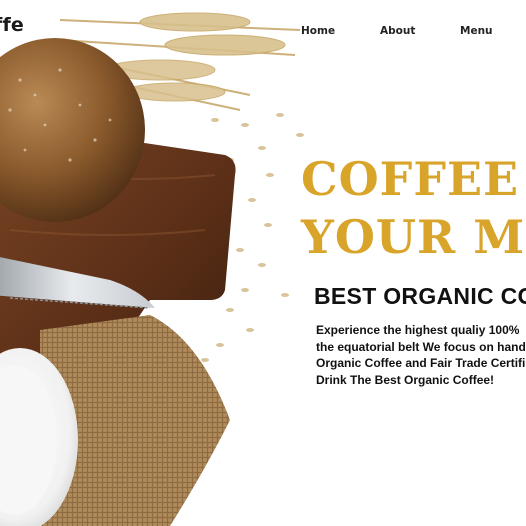 Image resolution: width=526 pixels, height=526 pixels. I want to click on hero-title-line-2: YOUR MI, so click(413, 237).